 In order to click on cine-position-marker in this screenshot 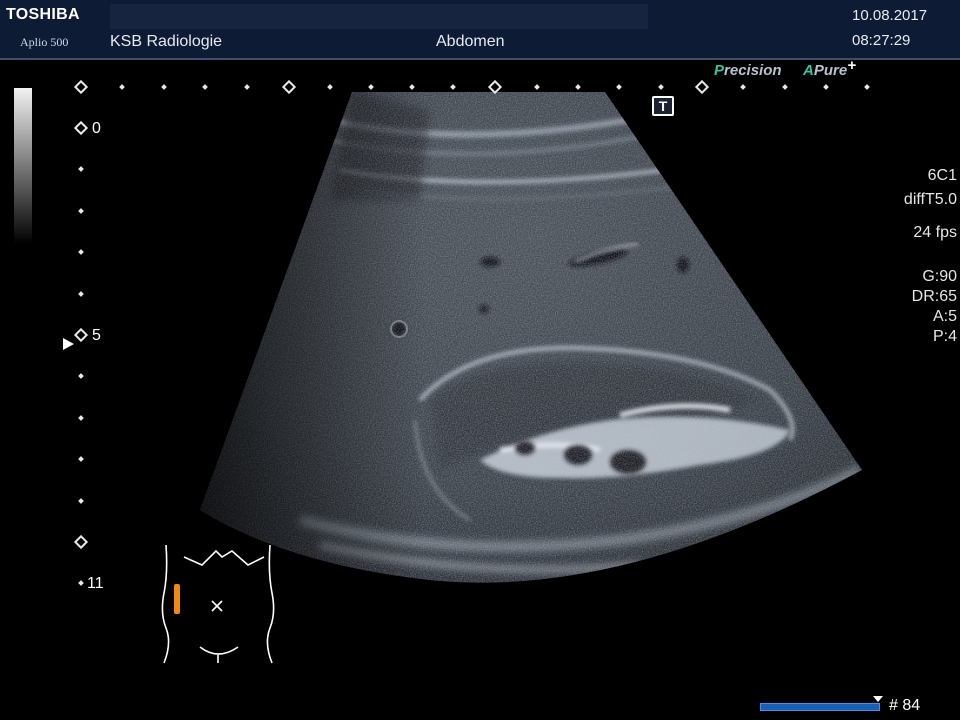, I will do `click(878, 699)`.